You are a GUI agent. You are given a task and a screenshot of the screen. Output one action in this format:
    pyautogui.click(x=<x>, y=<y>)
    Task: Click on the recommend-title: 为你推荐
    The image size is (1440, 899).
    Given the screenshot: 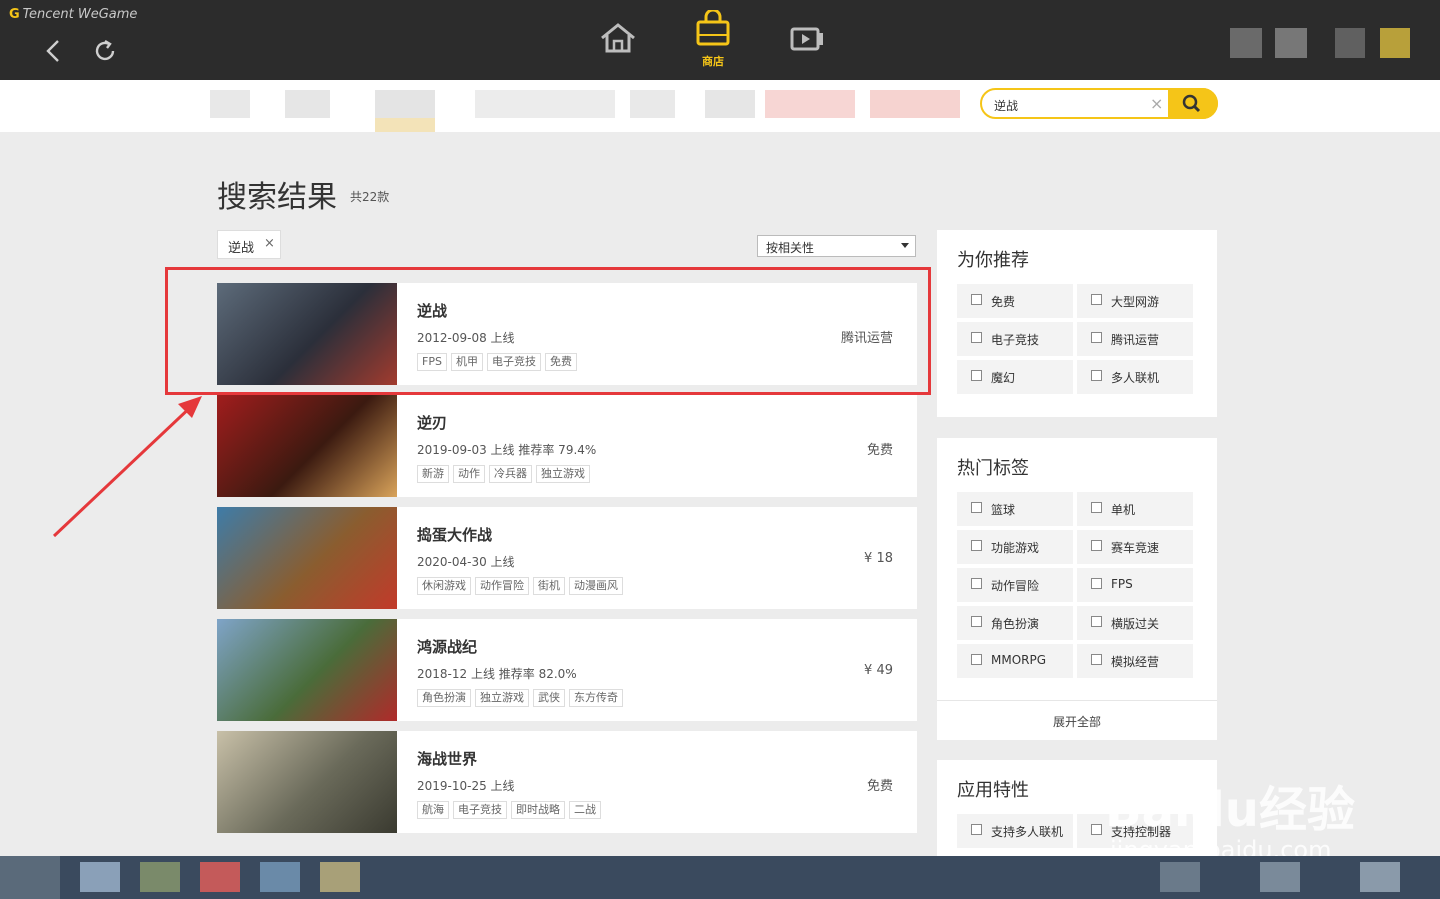 What is the action you would take?
    pyautogui.click(x=993, y=260)
    